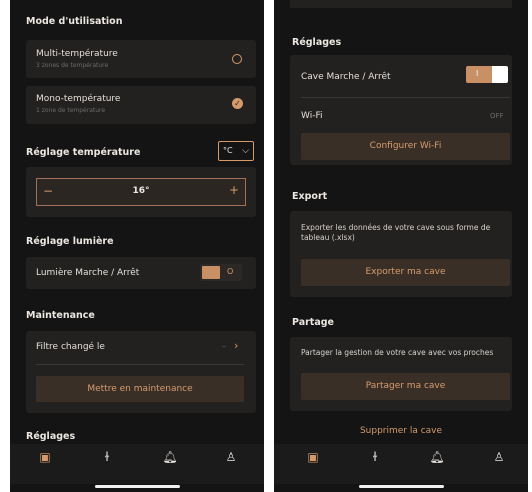 This screenshot has height=492, width=532. What do you see at coordinates (77, 54) in the screenshot?
I see `mode-option-multi-label: Multi-température` at bounding box center [77, 54].